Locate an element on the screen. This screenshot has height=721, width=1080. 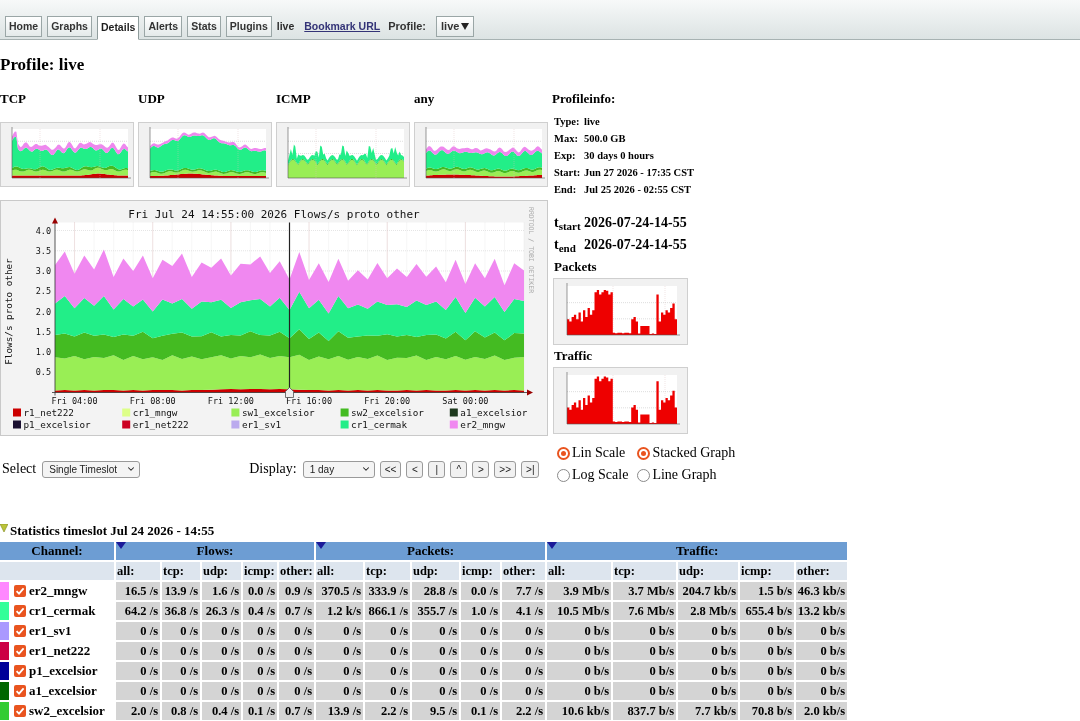
column-group-label: Packets: is located at coordinates (430, 550).